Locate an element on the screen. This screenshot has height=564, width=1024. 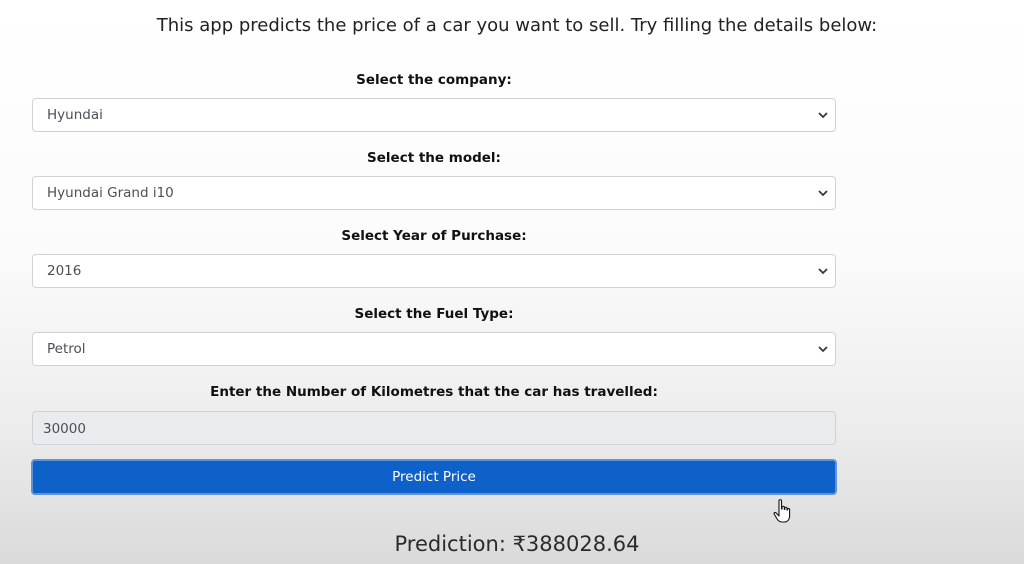
company-select: Hyundai is located at coordinates (434, 115).